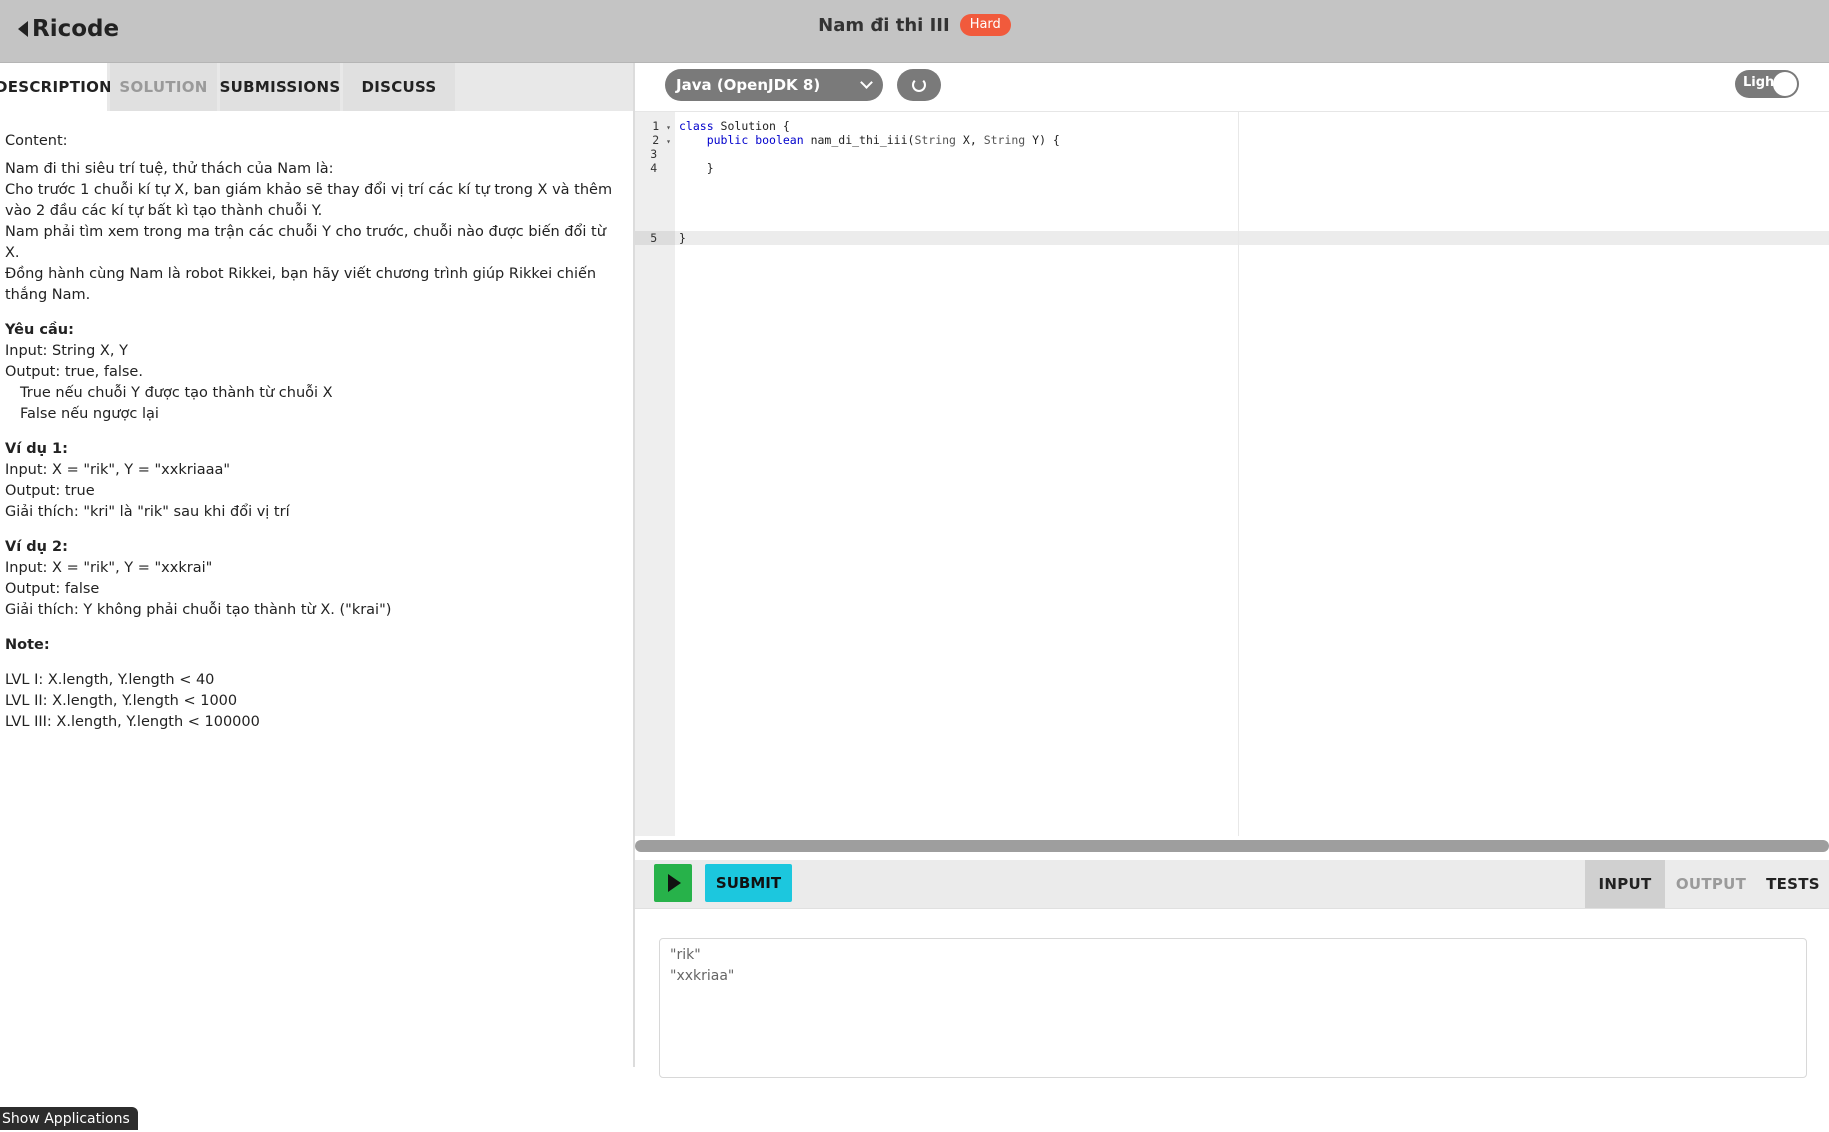 This screenshot has height=1132, width=1829. I want to click on example-2-output: Output: false, so click(52, 589).